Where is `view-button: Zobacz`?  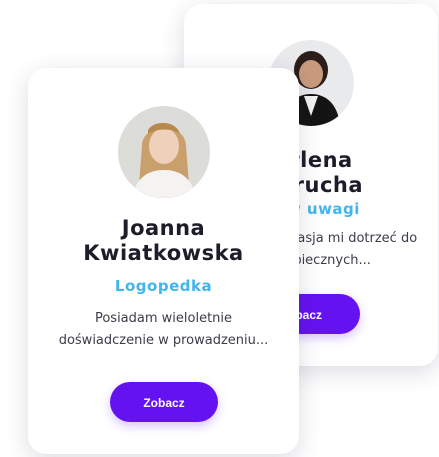
view-button: Zobacz is located at coordinates (164, 402).